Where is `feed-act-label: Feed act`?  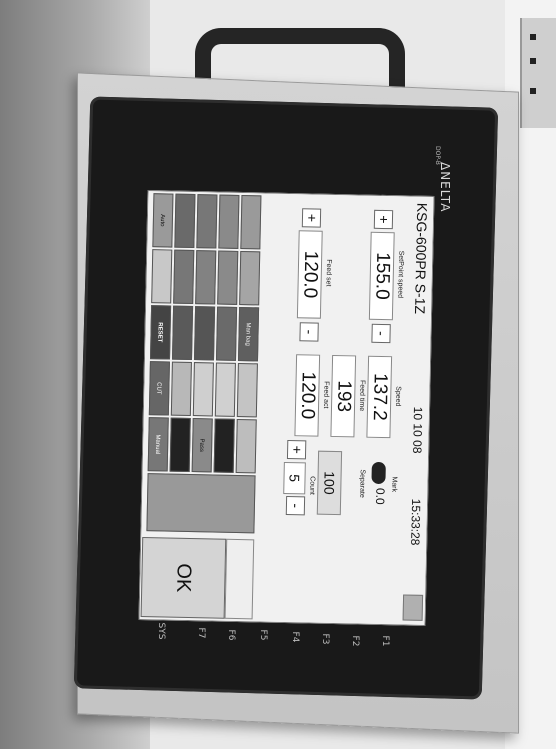
feed-act-label: Feed act is located at coordinates (326, 395).